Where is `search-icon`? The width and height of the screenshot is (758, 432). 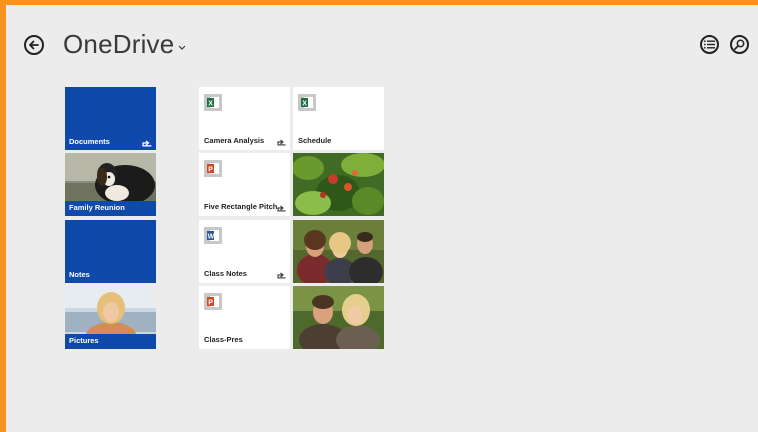
search-icon is located at coordinates (739, 44).